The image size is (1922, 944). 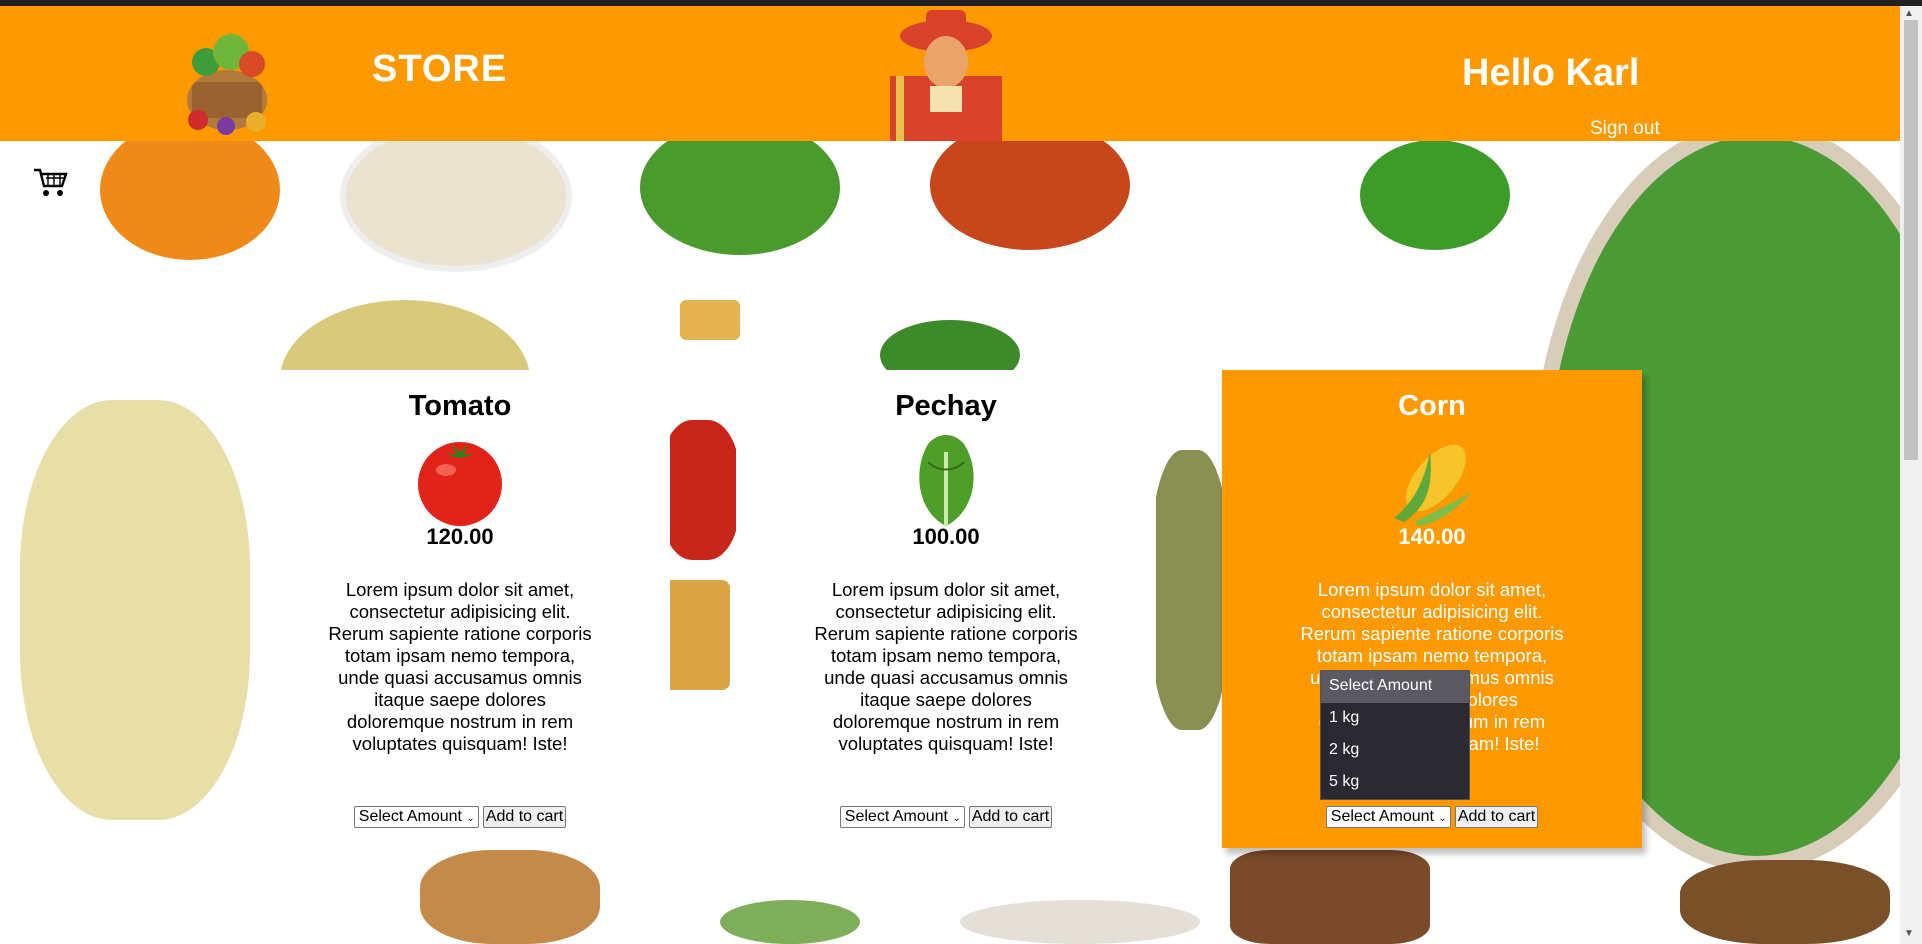 What do you see at coordinates (50, 182) in the screenshot?
I see `cart-icon` at bounding box center [50, 182].